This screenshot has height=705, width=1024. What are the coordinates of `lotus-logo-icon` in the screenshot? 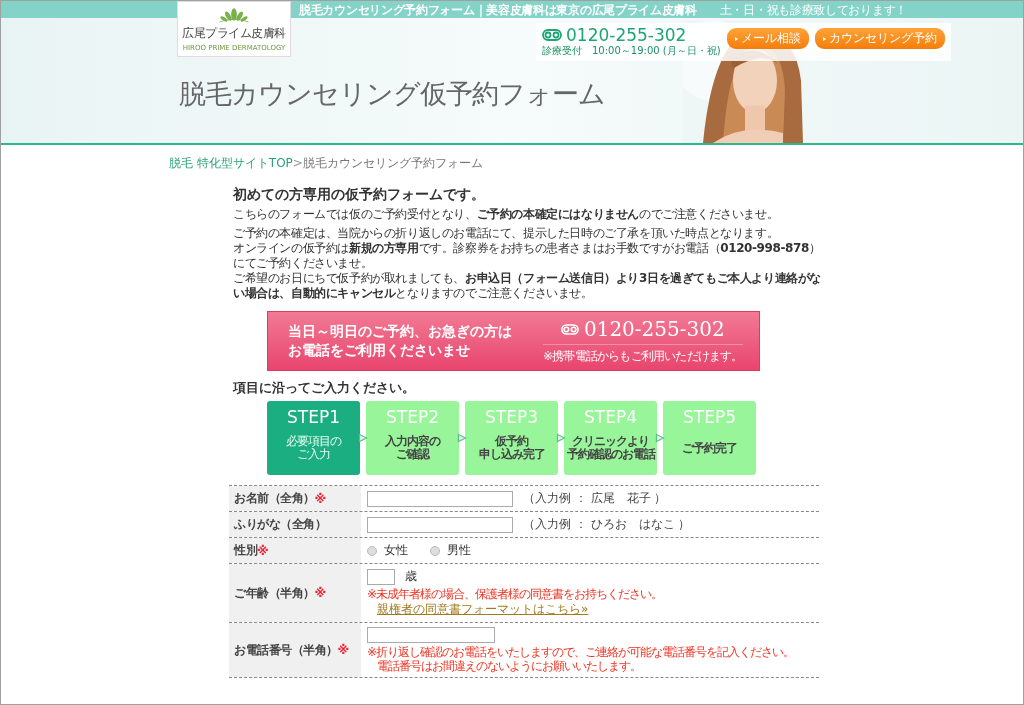 It's located at (234, 15).